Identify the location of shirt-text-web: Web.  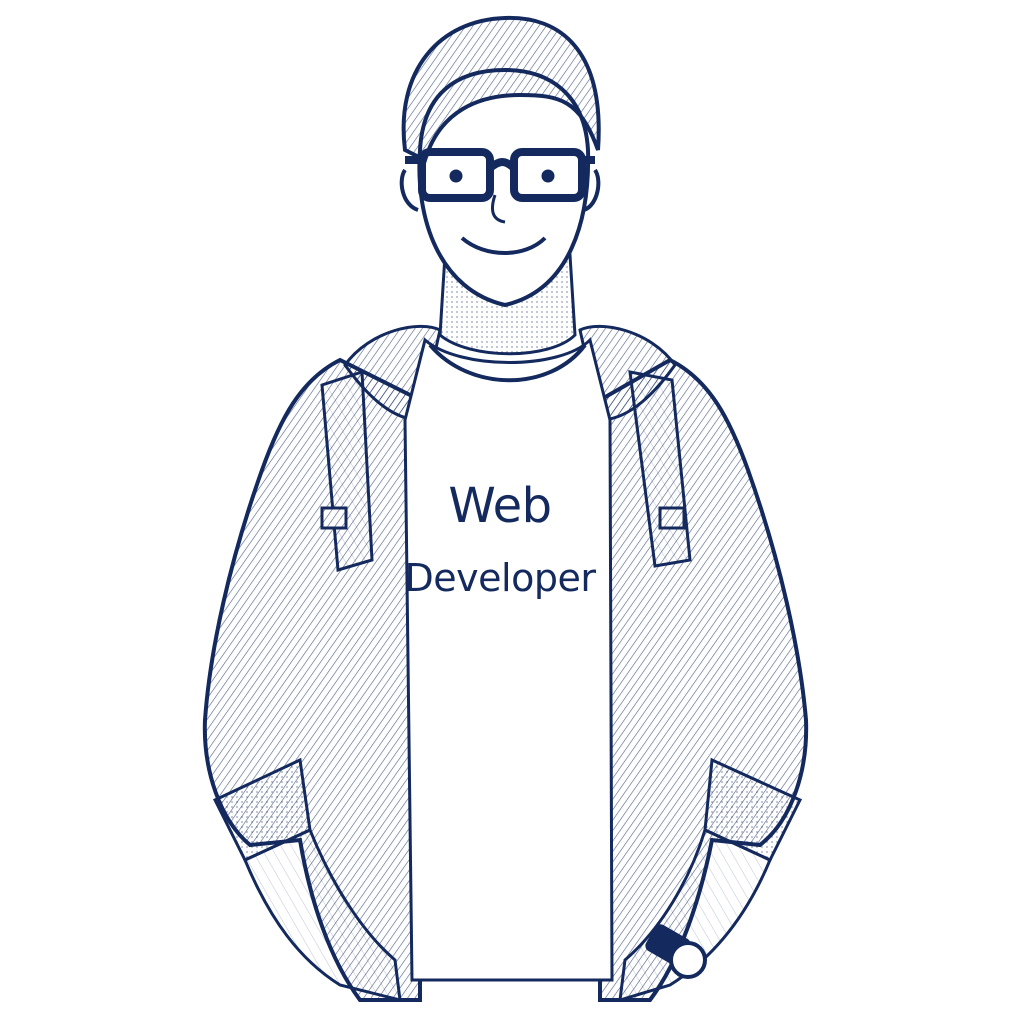
(500, 506).